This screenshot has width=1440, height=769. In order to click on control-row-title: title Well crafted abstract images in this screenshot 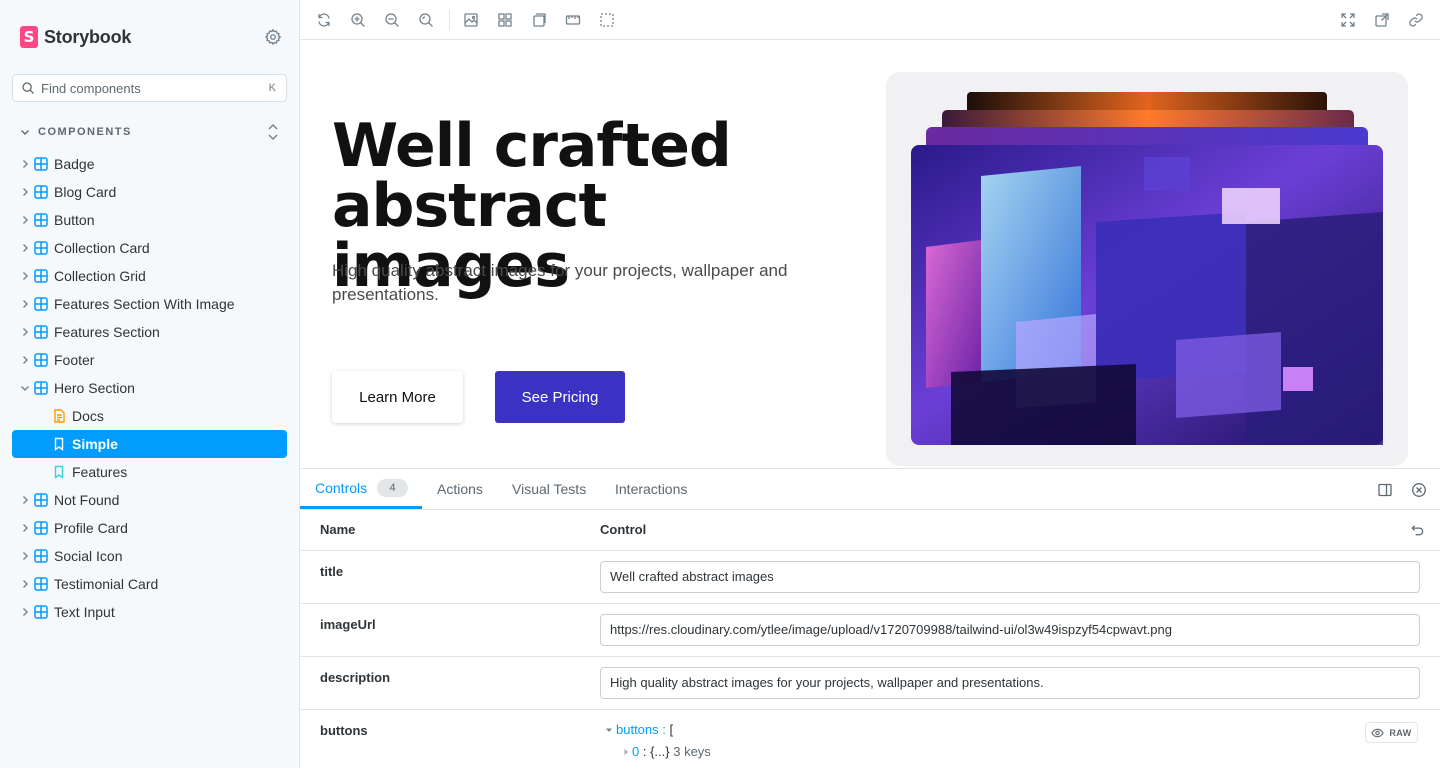, I will do `click(870, 577)`.